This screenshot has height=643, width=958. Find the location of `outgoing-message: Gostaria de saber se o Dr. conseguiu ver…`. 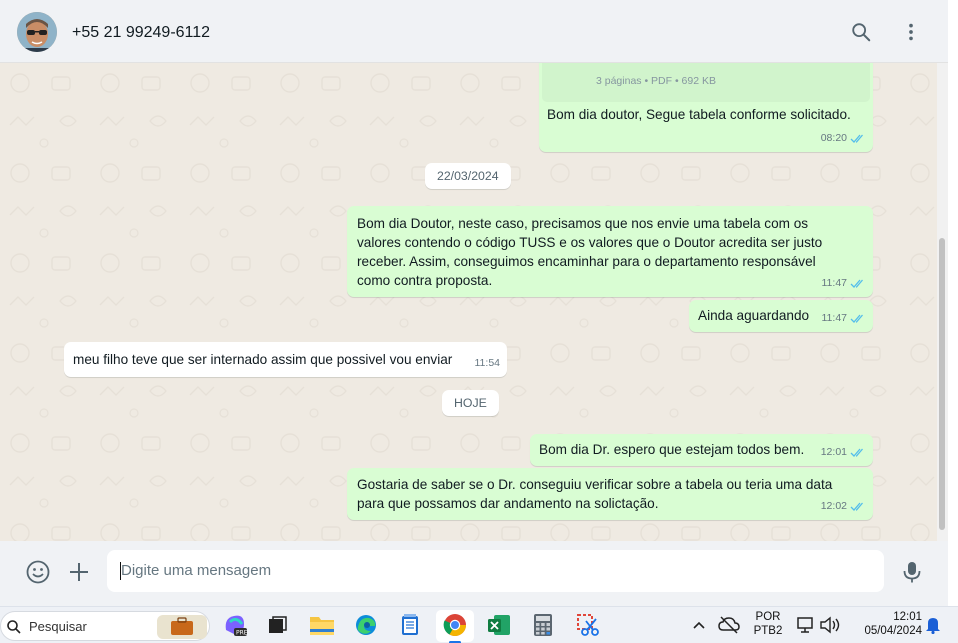

outgoing-message: Gostaria de saber se o Dr. conseguiu ver… is located at coordinates (610, 494).